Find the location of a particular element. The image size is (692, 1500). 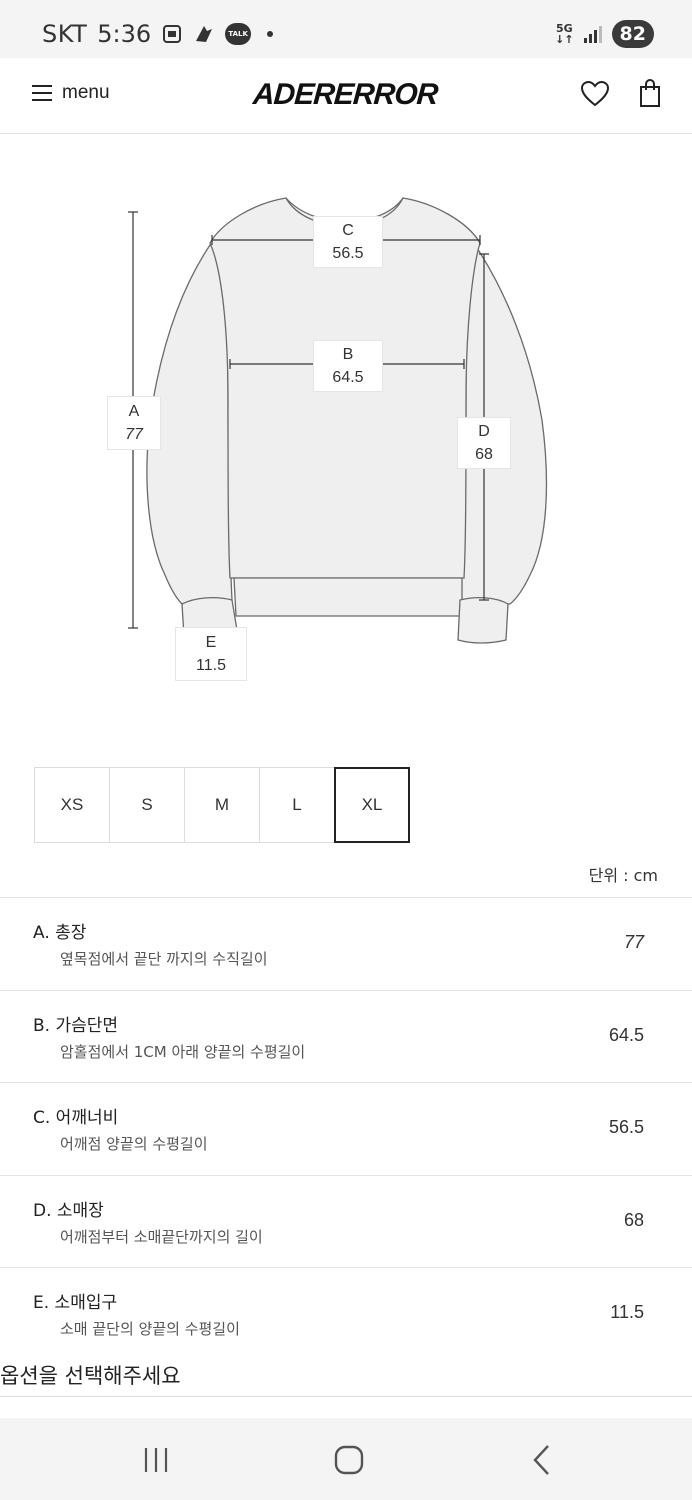

more-notifications-dot is located at coordinates (270, 34).